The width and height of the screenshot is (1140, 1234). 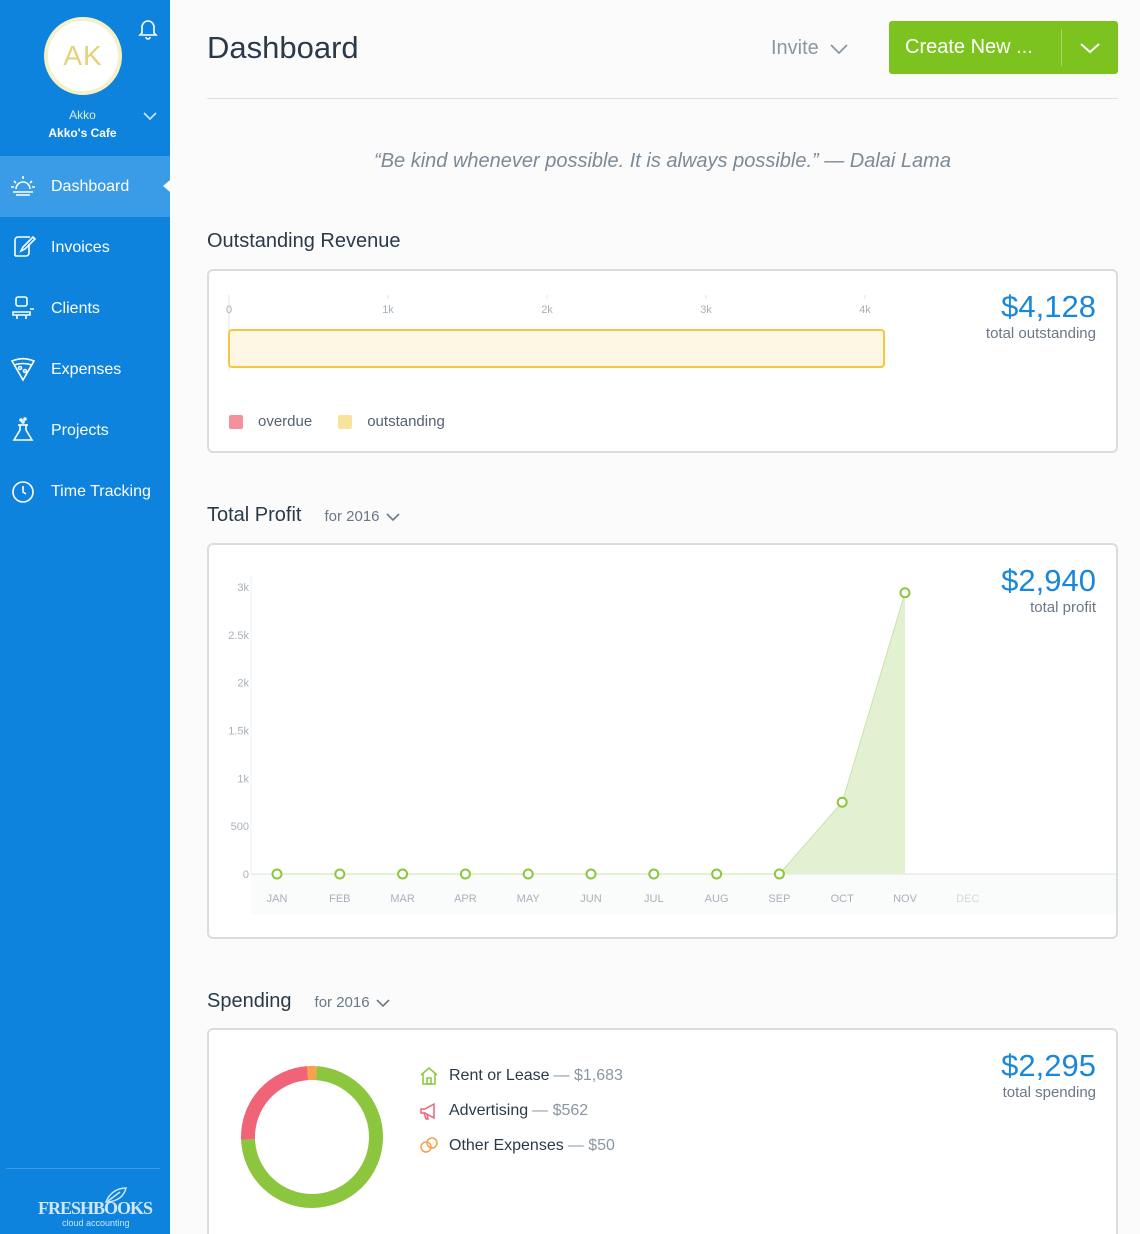 What do you see at coordinates (1041, 315) in the screenshot?
I see `outstanding-total: $4,128 total outstanding` at bounding box center [1041, 315].